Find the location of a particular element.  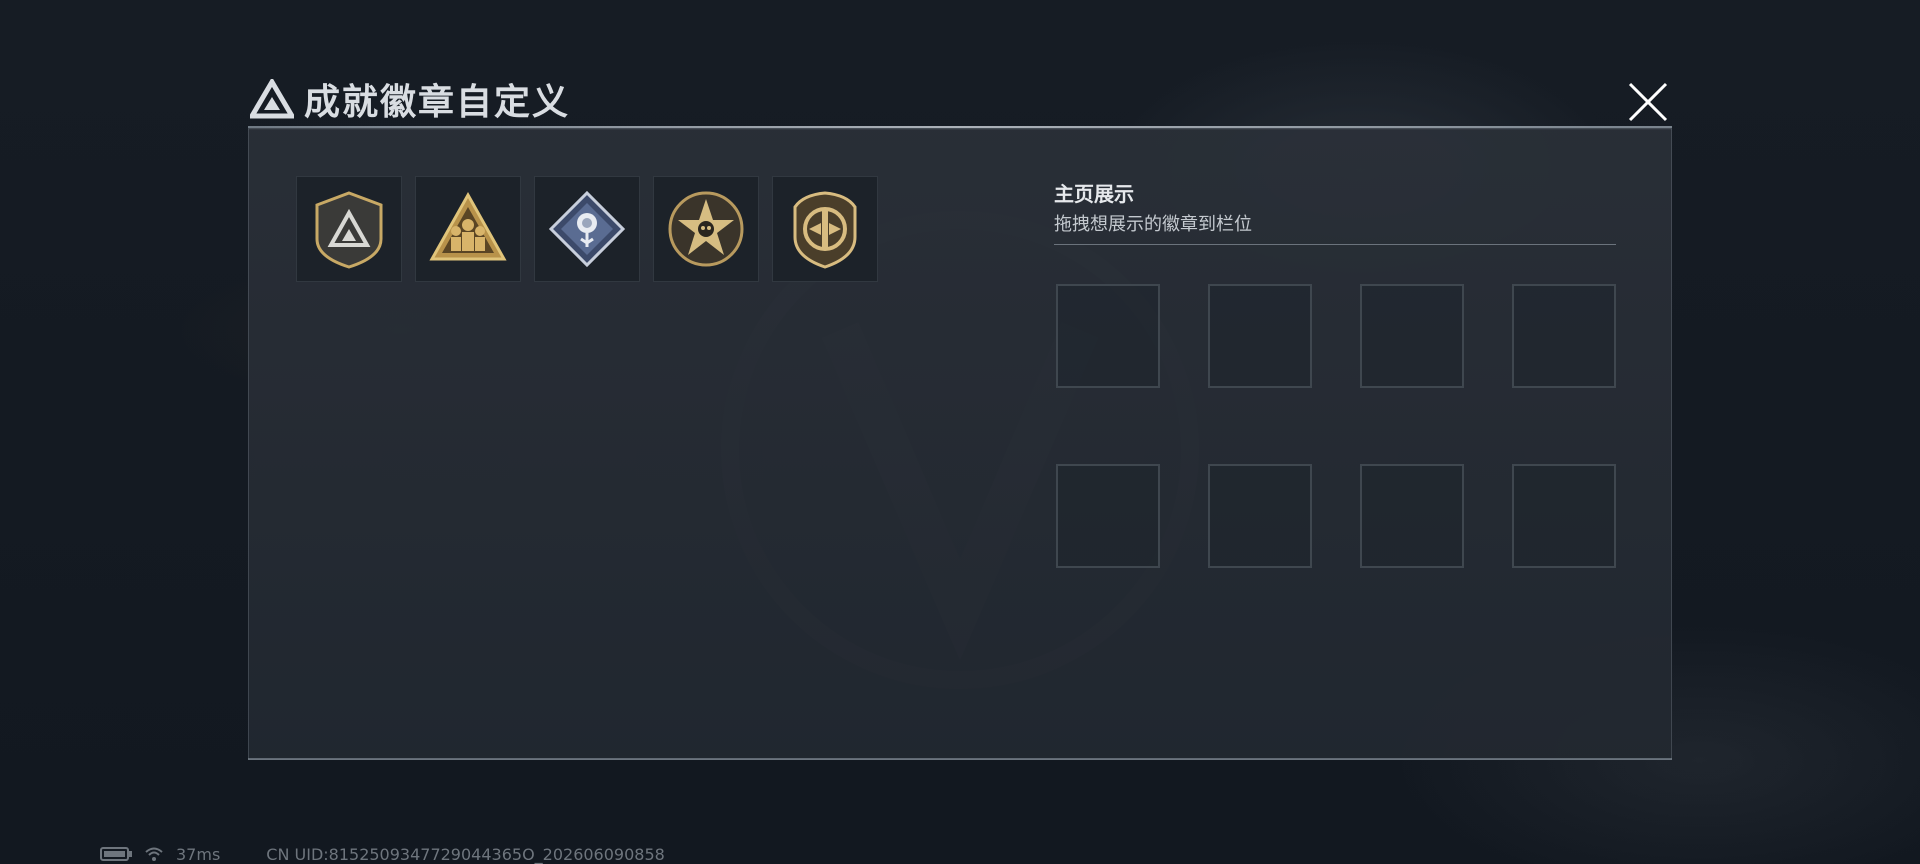

skull-star-badge-icon is located at coordinates (706, 229).